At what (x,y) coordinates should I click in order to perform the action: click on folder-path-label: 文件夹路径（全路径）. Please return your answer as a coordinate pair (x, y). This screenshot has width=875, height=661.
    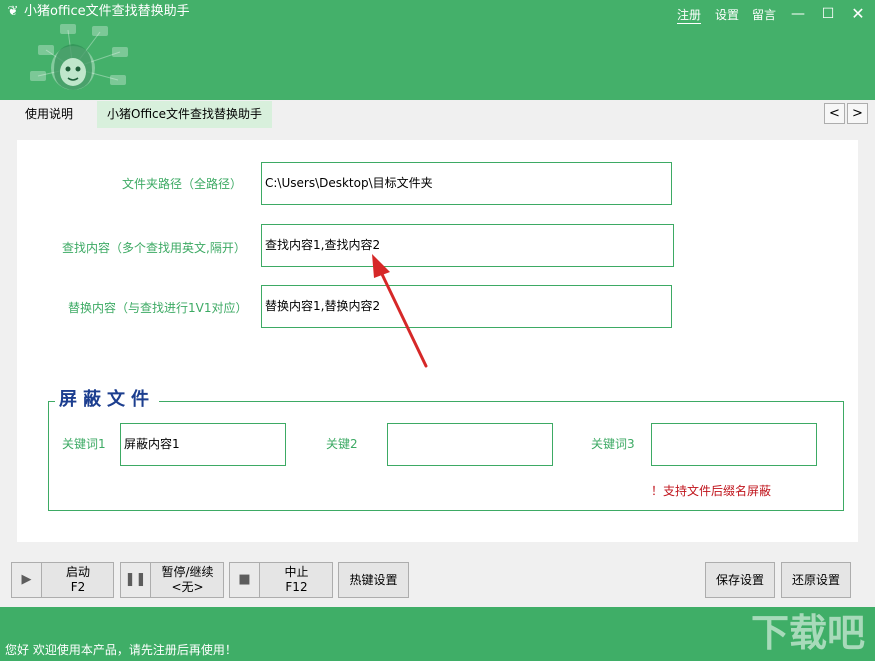
    Looking at the image, I should click on (182, 184).